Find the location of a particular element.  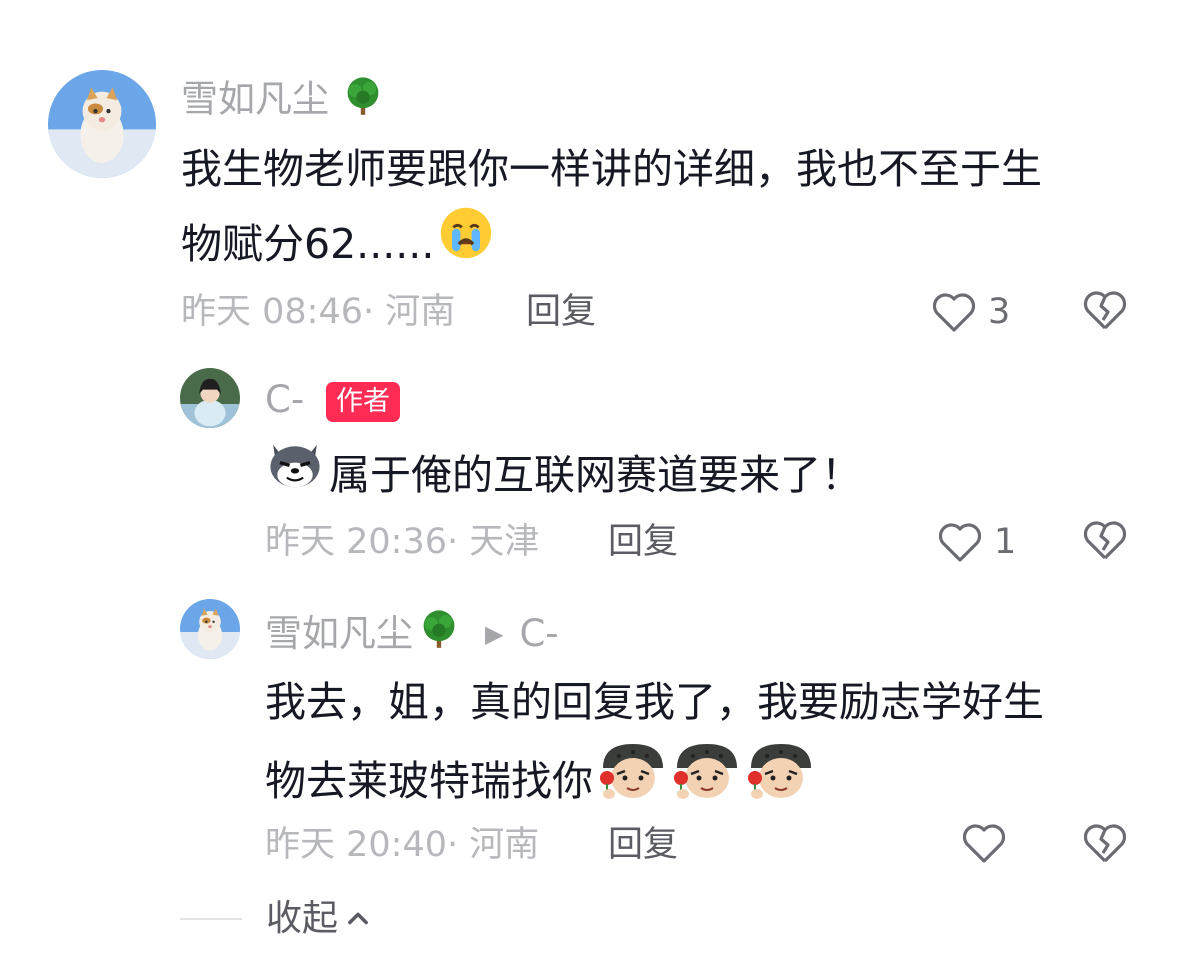

chevron-up-icon is located at coordinates (358, 918).